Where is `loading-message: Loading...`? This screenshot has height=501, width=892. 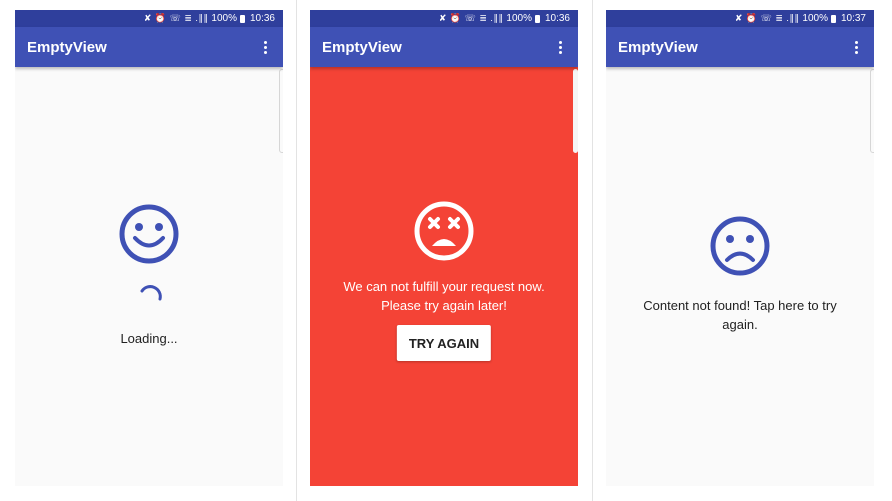
loading-message: Loading... is located at coordinates (149, 338).